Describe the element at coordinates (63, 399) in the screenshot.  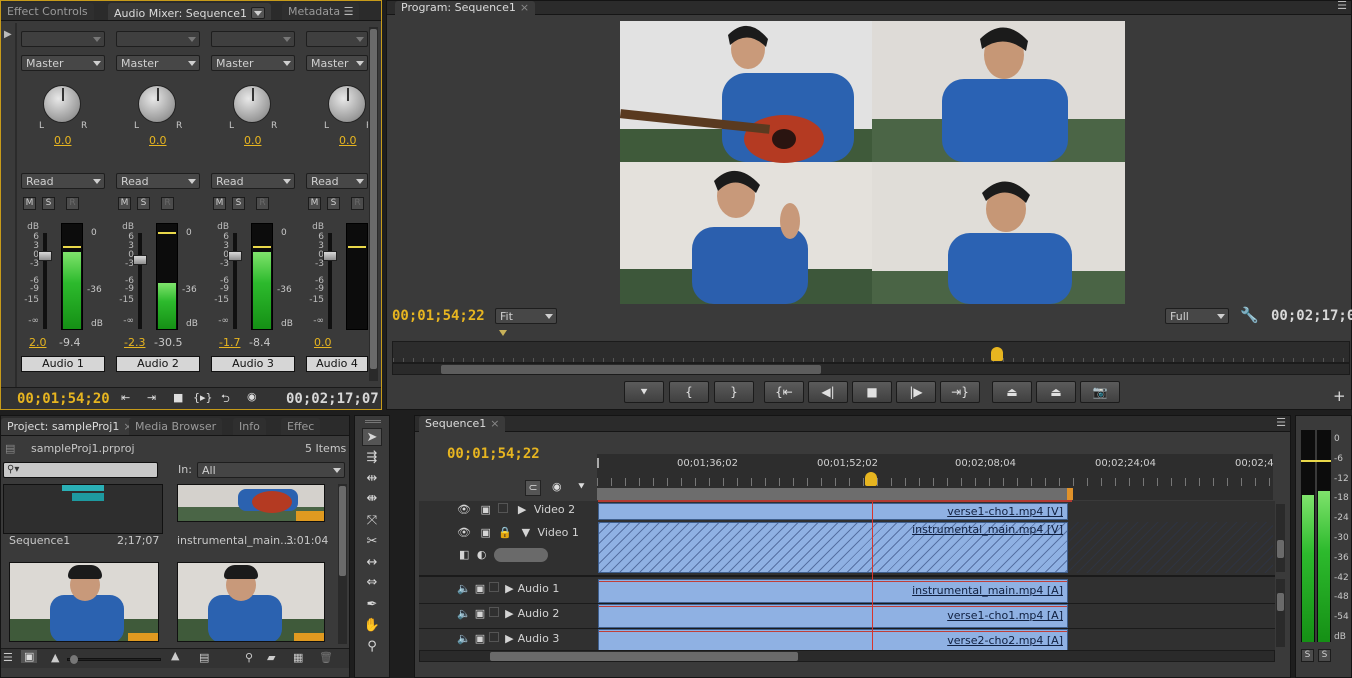
I see `mixer-timecode: 00;01;54;20` at that location.